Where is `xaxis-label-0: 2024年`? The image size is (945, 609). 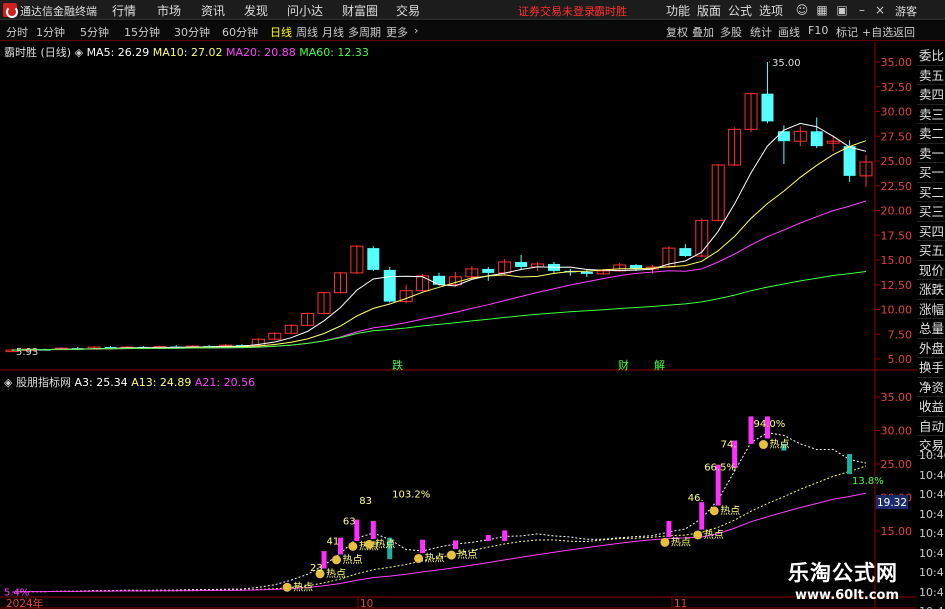
xaxis-label-0: 2024年 is located at coordinates (24, 603).